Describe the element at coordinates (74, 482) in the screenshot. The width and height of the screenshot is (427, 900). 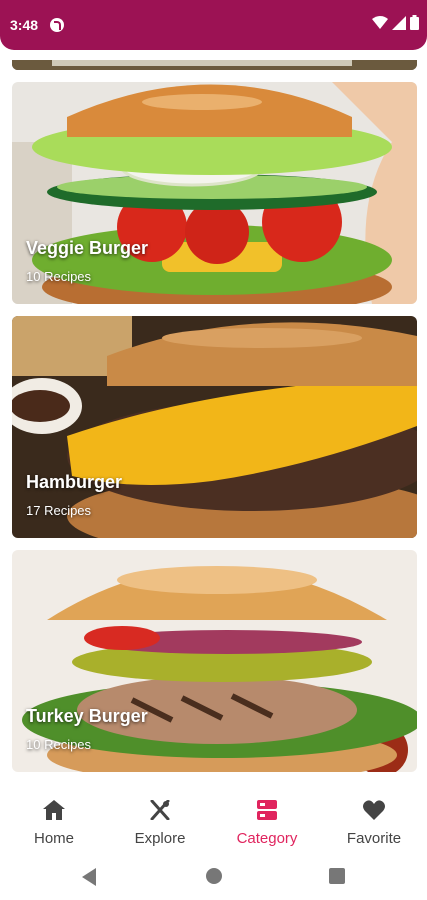
I see `category-title: Hamburger` at that location.